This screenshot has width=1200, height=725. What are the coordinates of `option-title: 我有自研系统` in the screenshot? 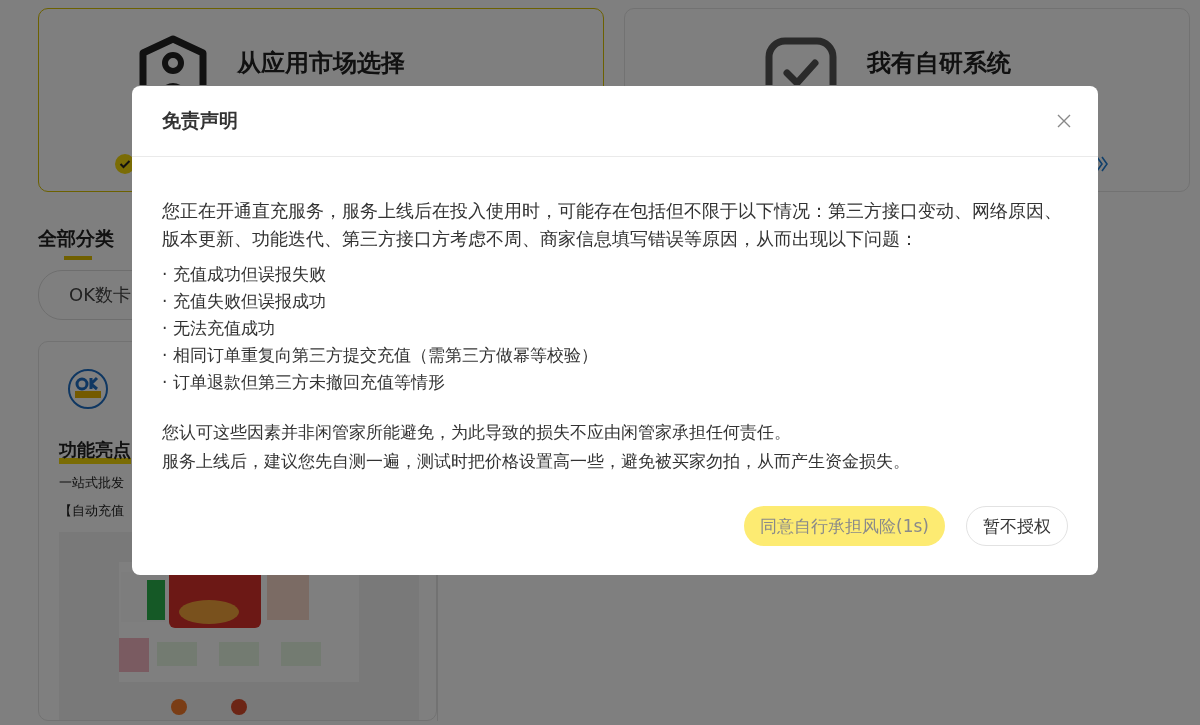 It's located at (939, 63).